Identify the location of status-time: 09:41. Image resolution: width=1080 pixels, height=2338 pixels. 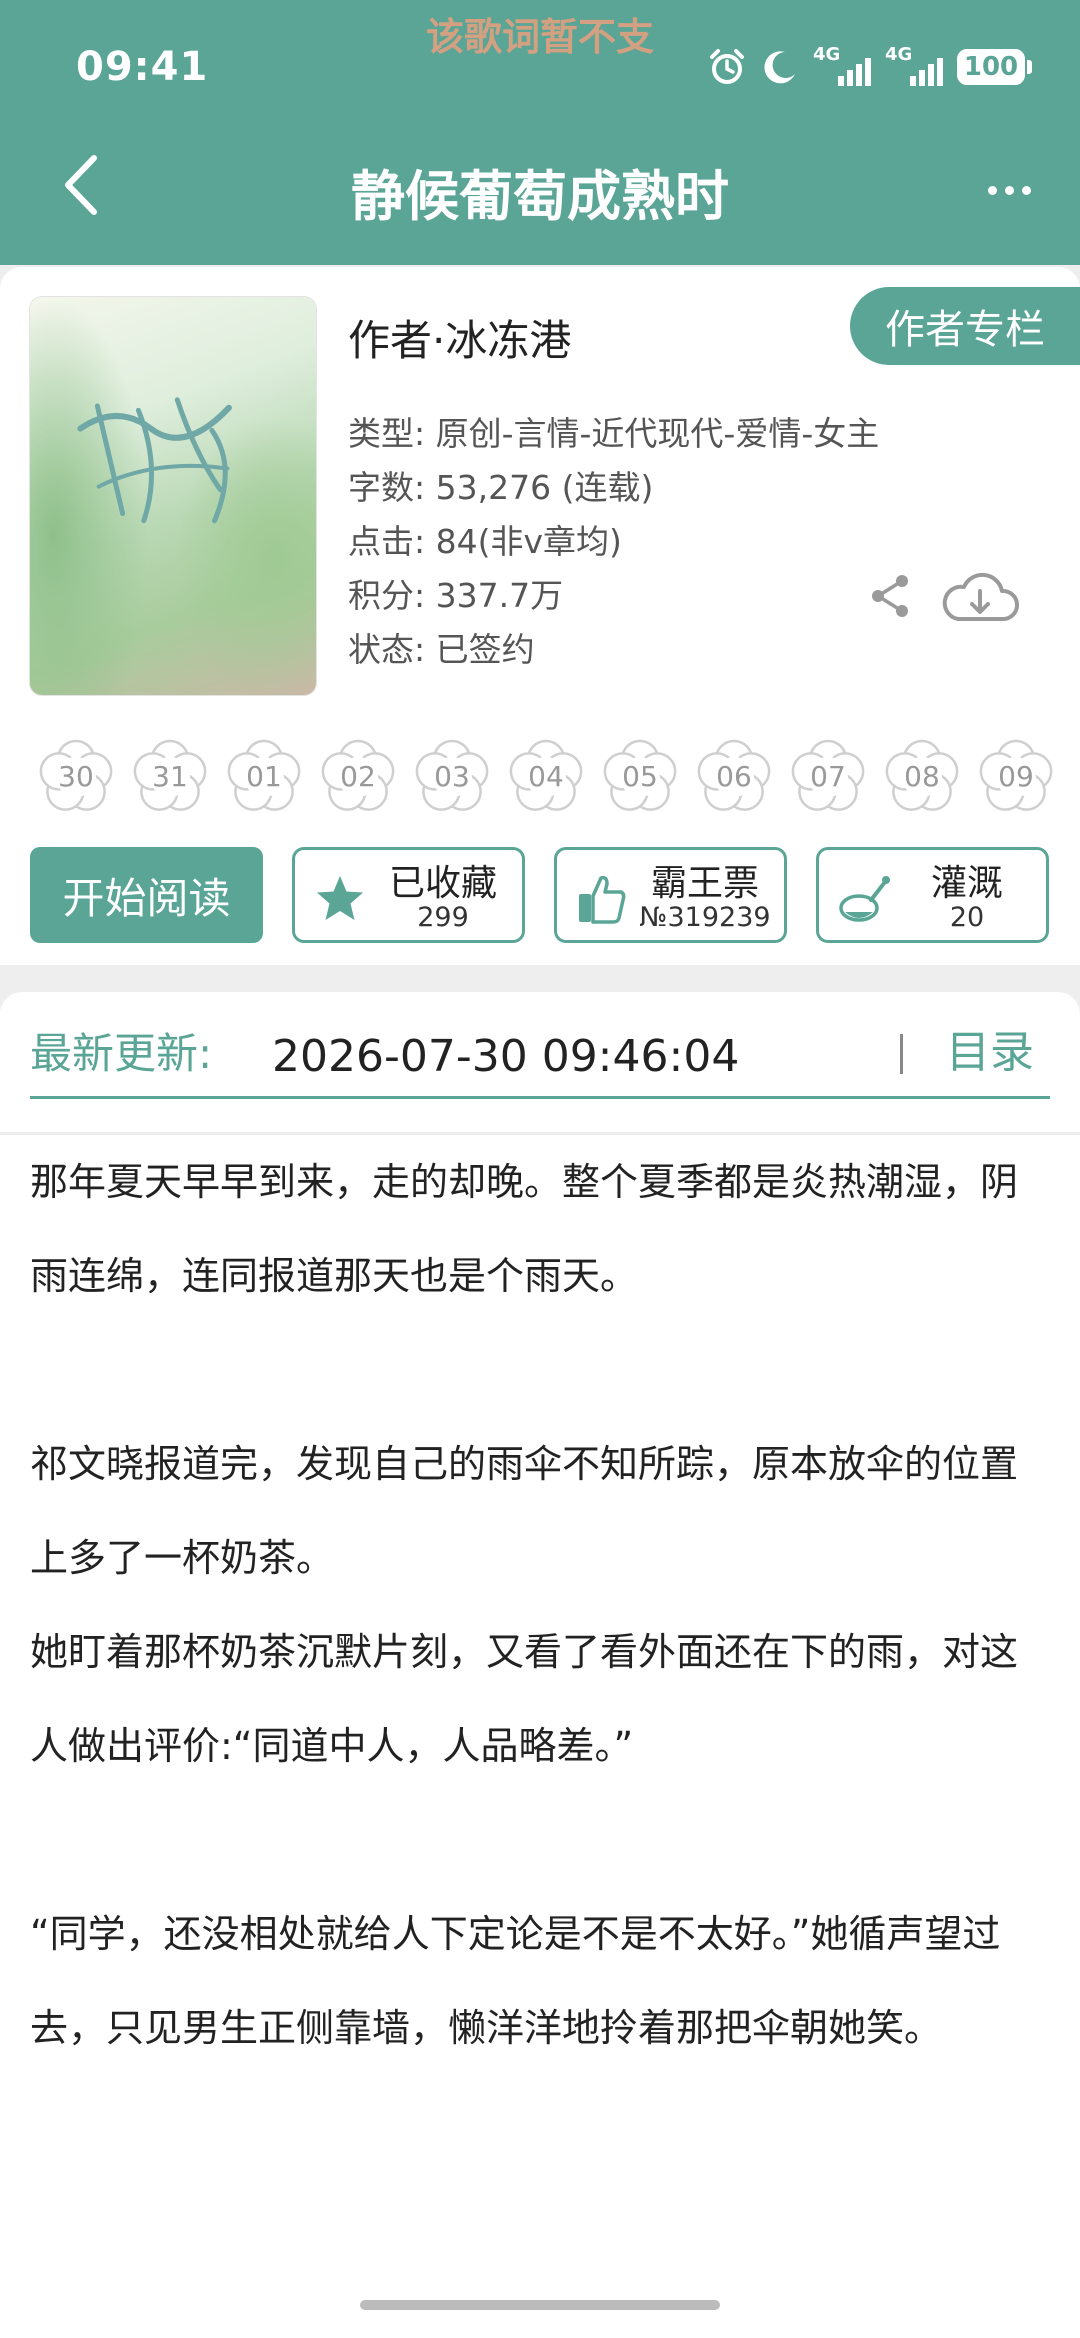
(142, 67).